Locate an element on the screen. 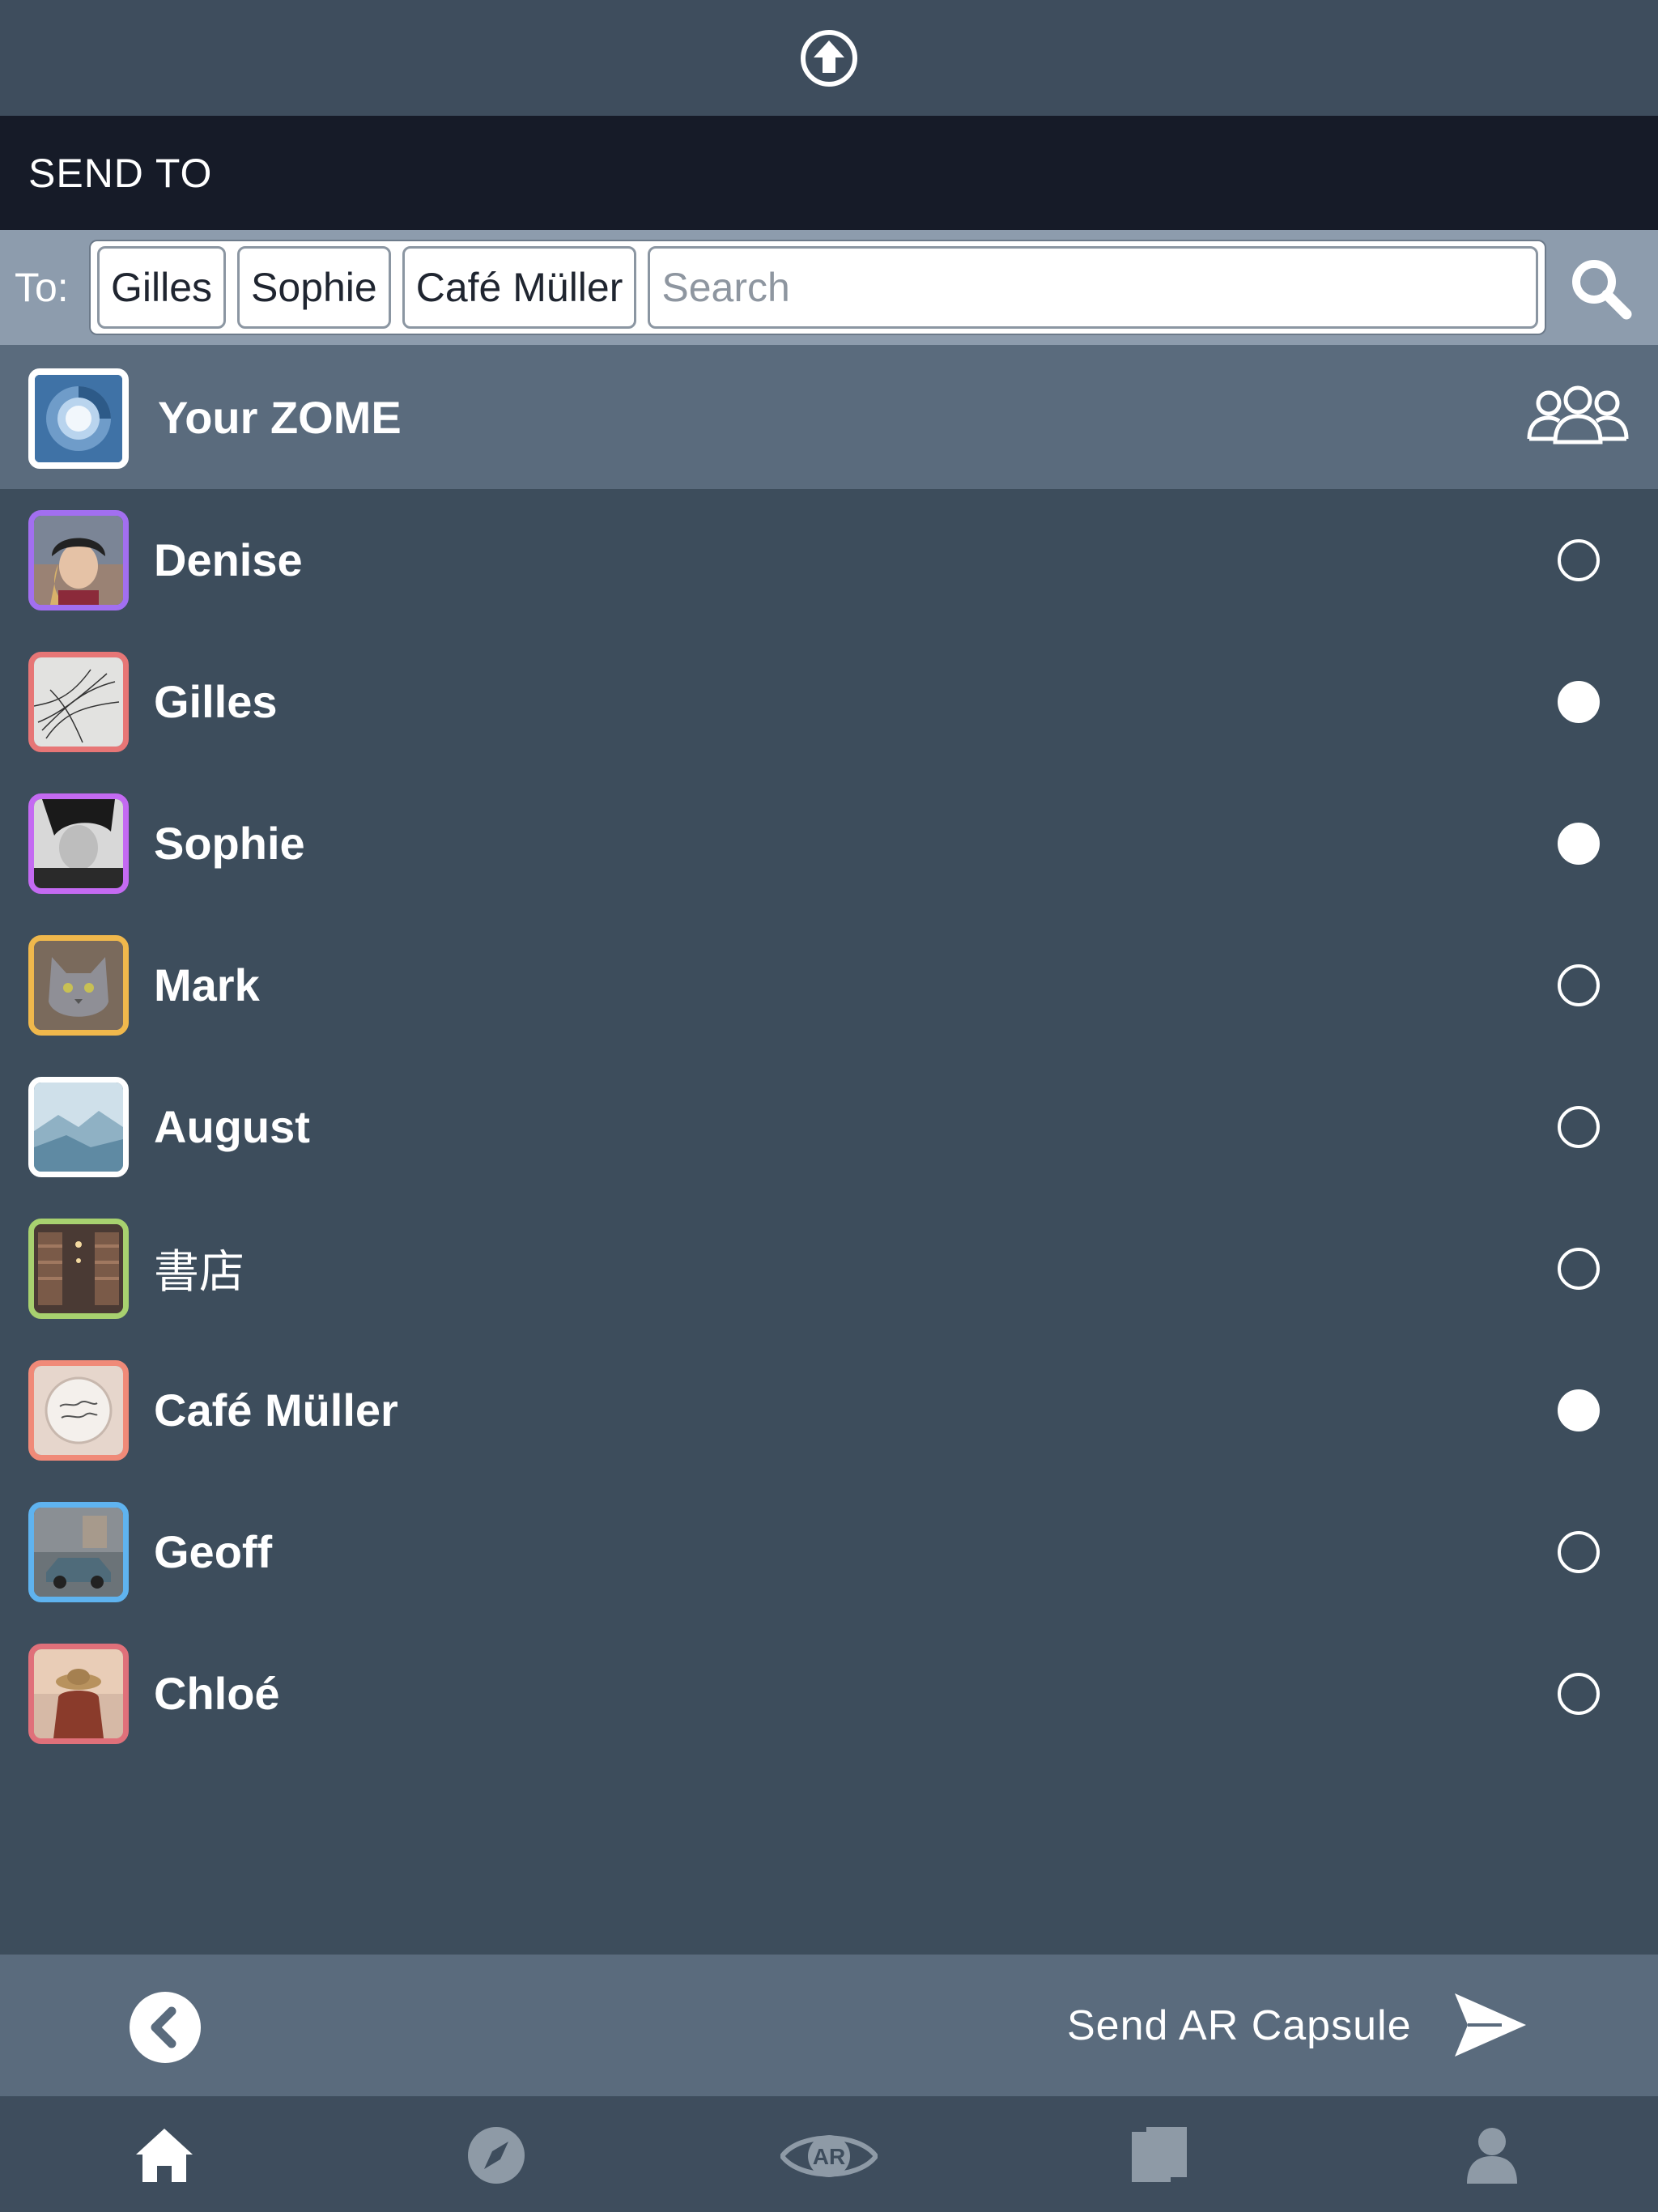 This screenshot has width=1658, height=2212. upload-circle-icon is located at coordinates (829, 58).